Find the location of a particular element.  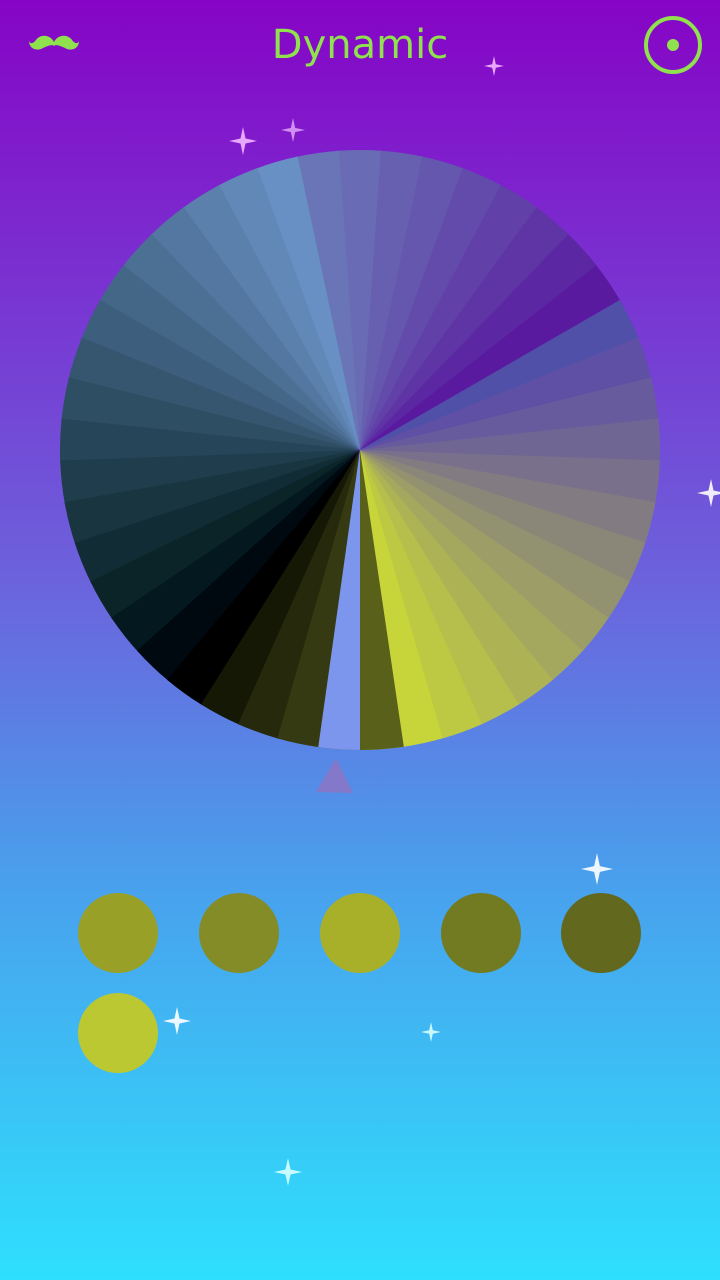

selection-pointer-icon is located at coordinates (334, 775).